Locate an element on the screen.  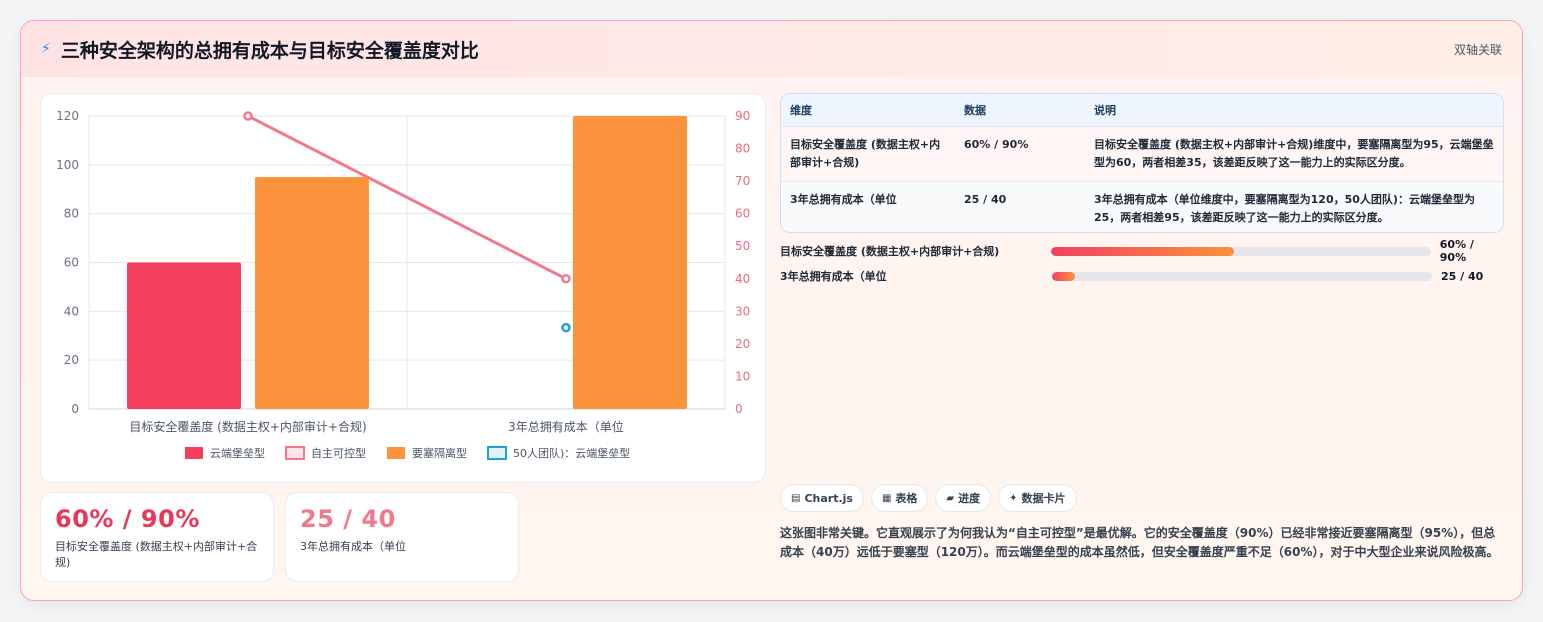
y2-tick-label: 0 is located at coordinates (739, 409).